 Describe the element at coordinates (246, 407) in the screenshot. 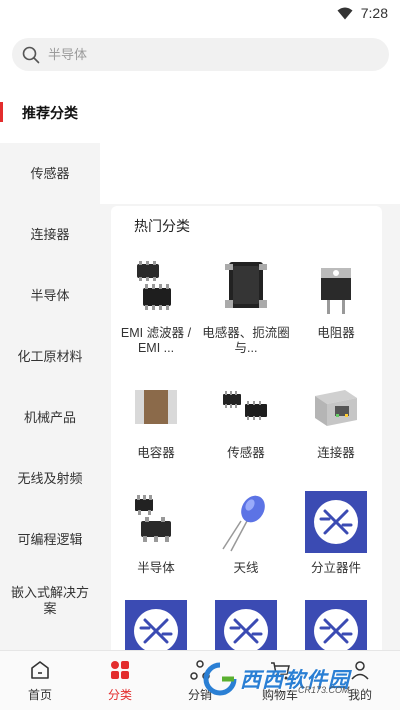

I see `sensor-chip-icon` at that location.